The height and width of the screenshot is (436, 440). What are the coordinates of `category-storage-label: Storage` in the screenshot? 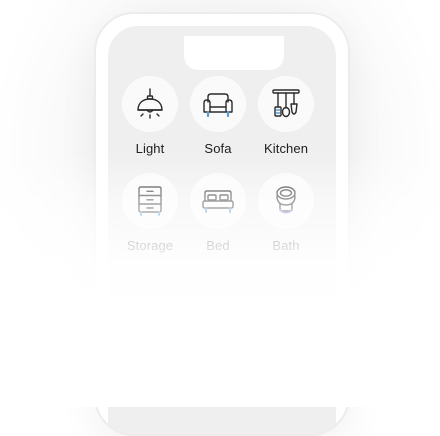 It's located at (150, 245).